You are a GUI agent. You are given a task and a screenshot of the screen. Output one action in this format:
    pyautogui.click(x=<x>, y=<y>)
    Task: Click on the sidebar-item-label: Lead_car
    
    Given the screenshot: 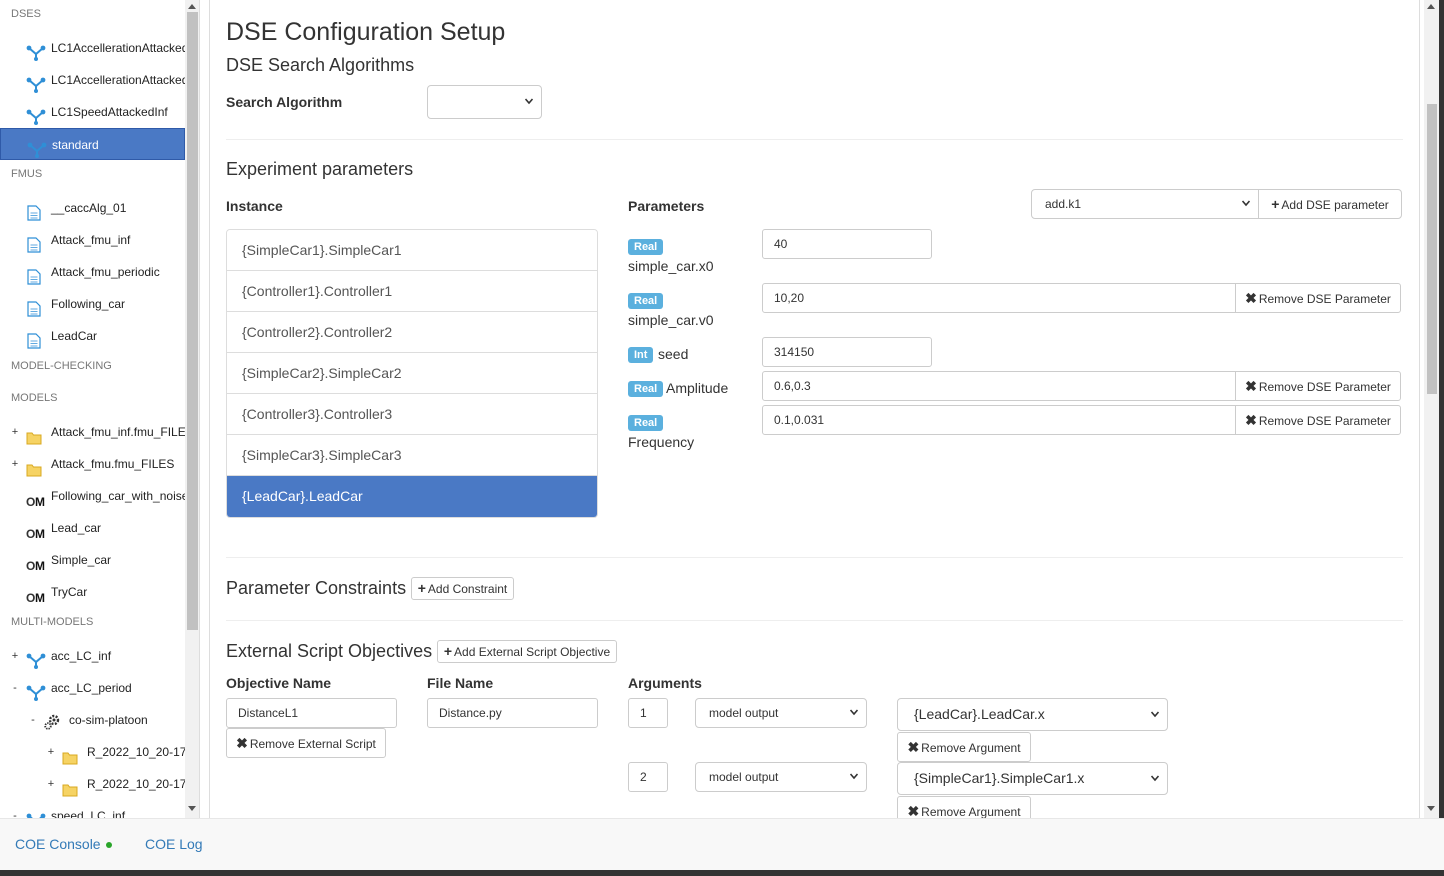 What is the action you would take?
    pyautogui.click(x=76, y=528)
    